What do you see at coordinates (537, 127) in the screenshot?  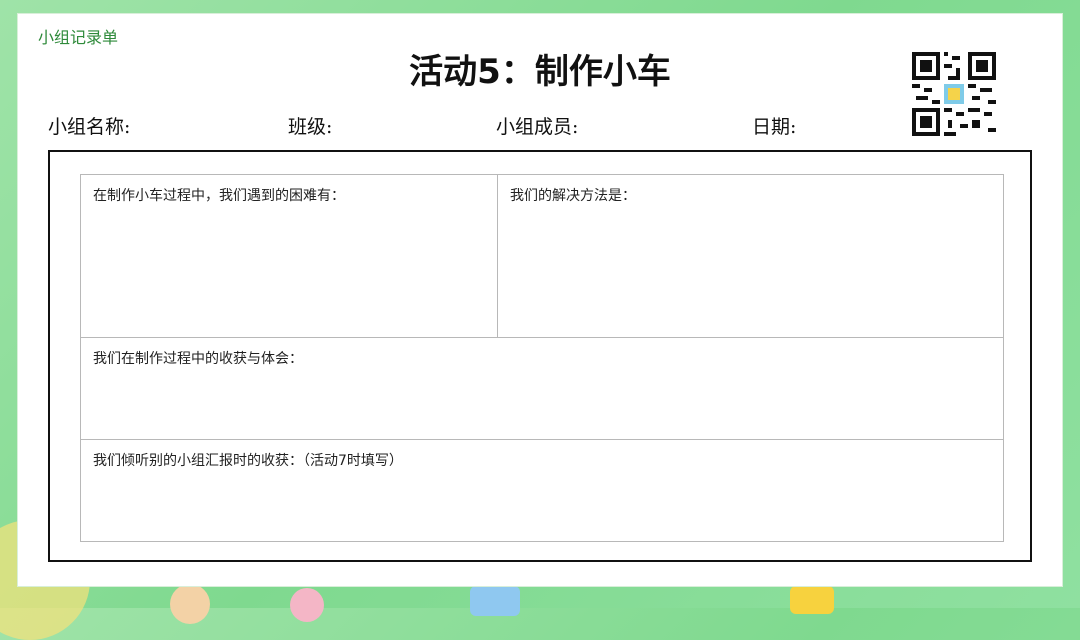 I see `members-field: 小组成员:` at bounding box center [537, 127].